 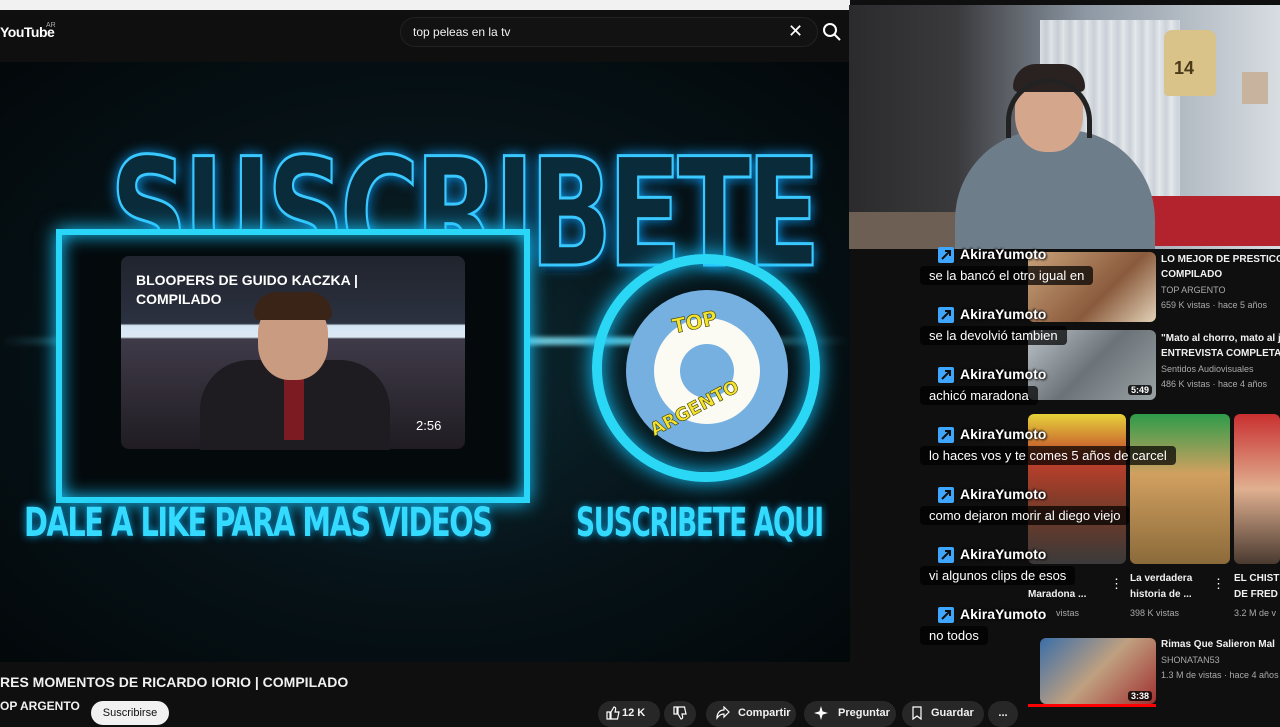 I want to click on chat-message: como dejaron morir al diego viejo, so click(x=1025, y=515).